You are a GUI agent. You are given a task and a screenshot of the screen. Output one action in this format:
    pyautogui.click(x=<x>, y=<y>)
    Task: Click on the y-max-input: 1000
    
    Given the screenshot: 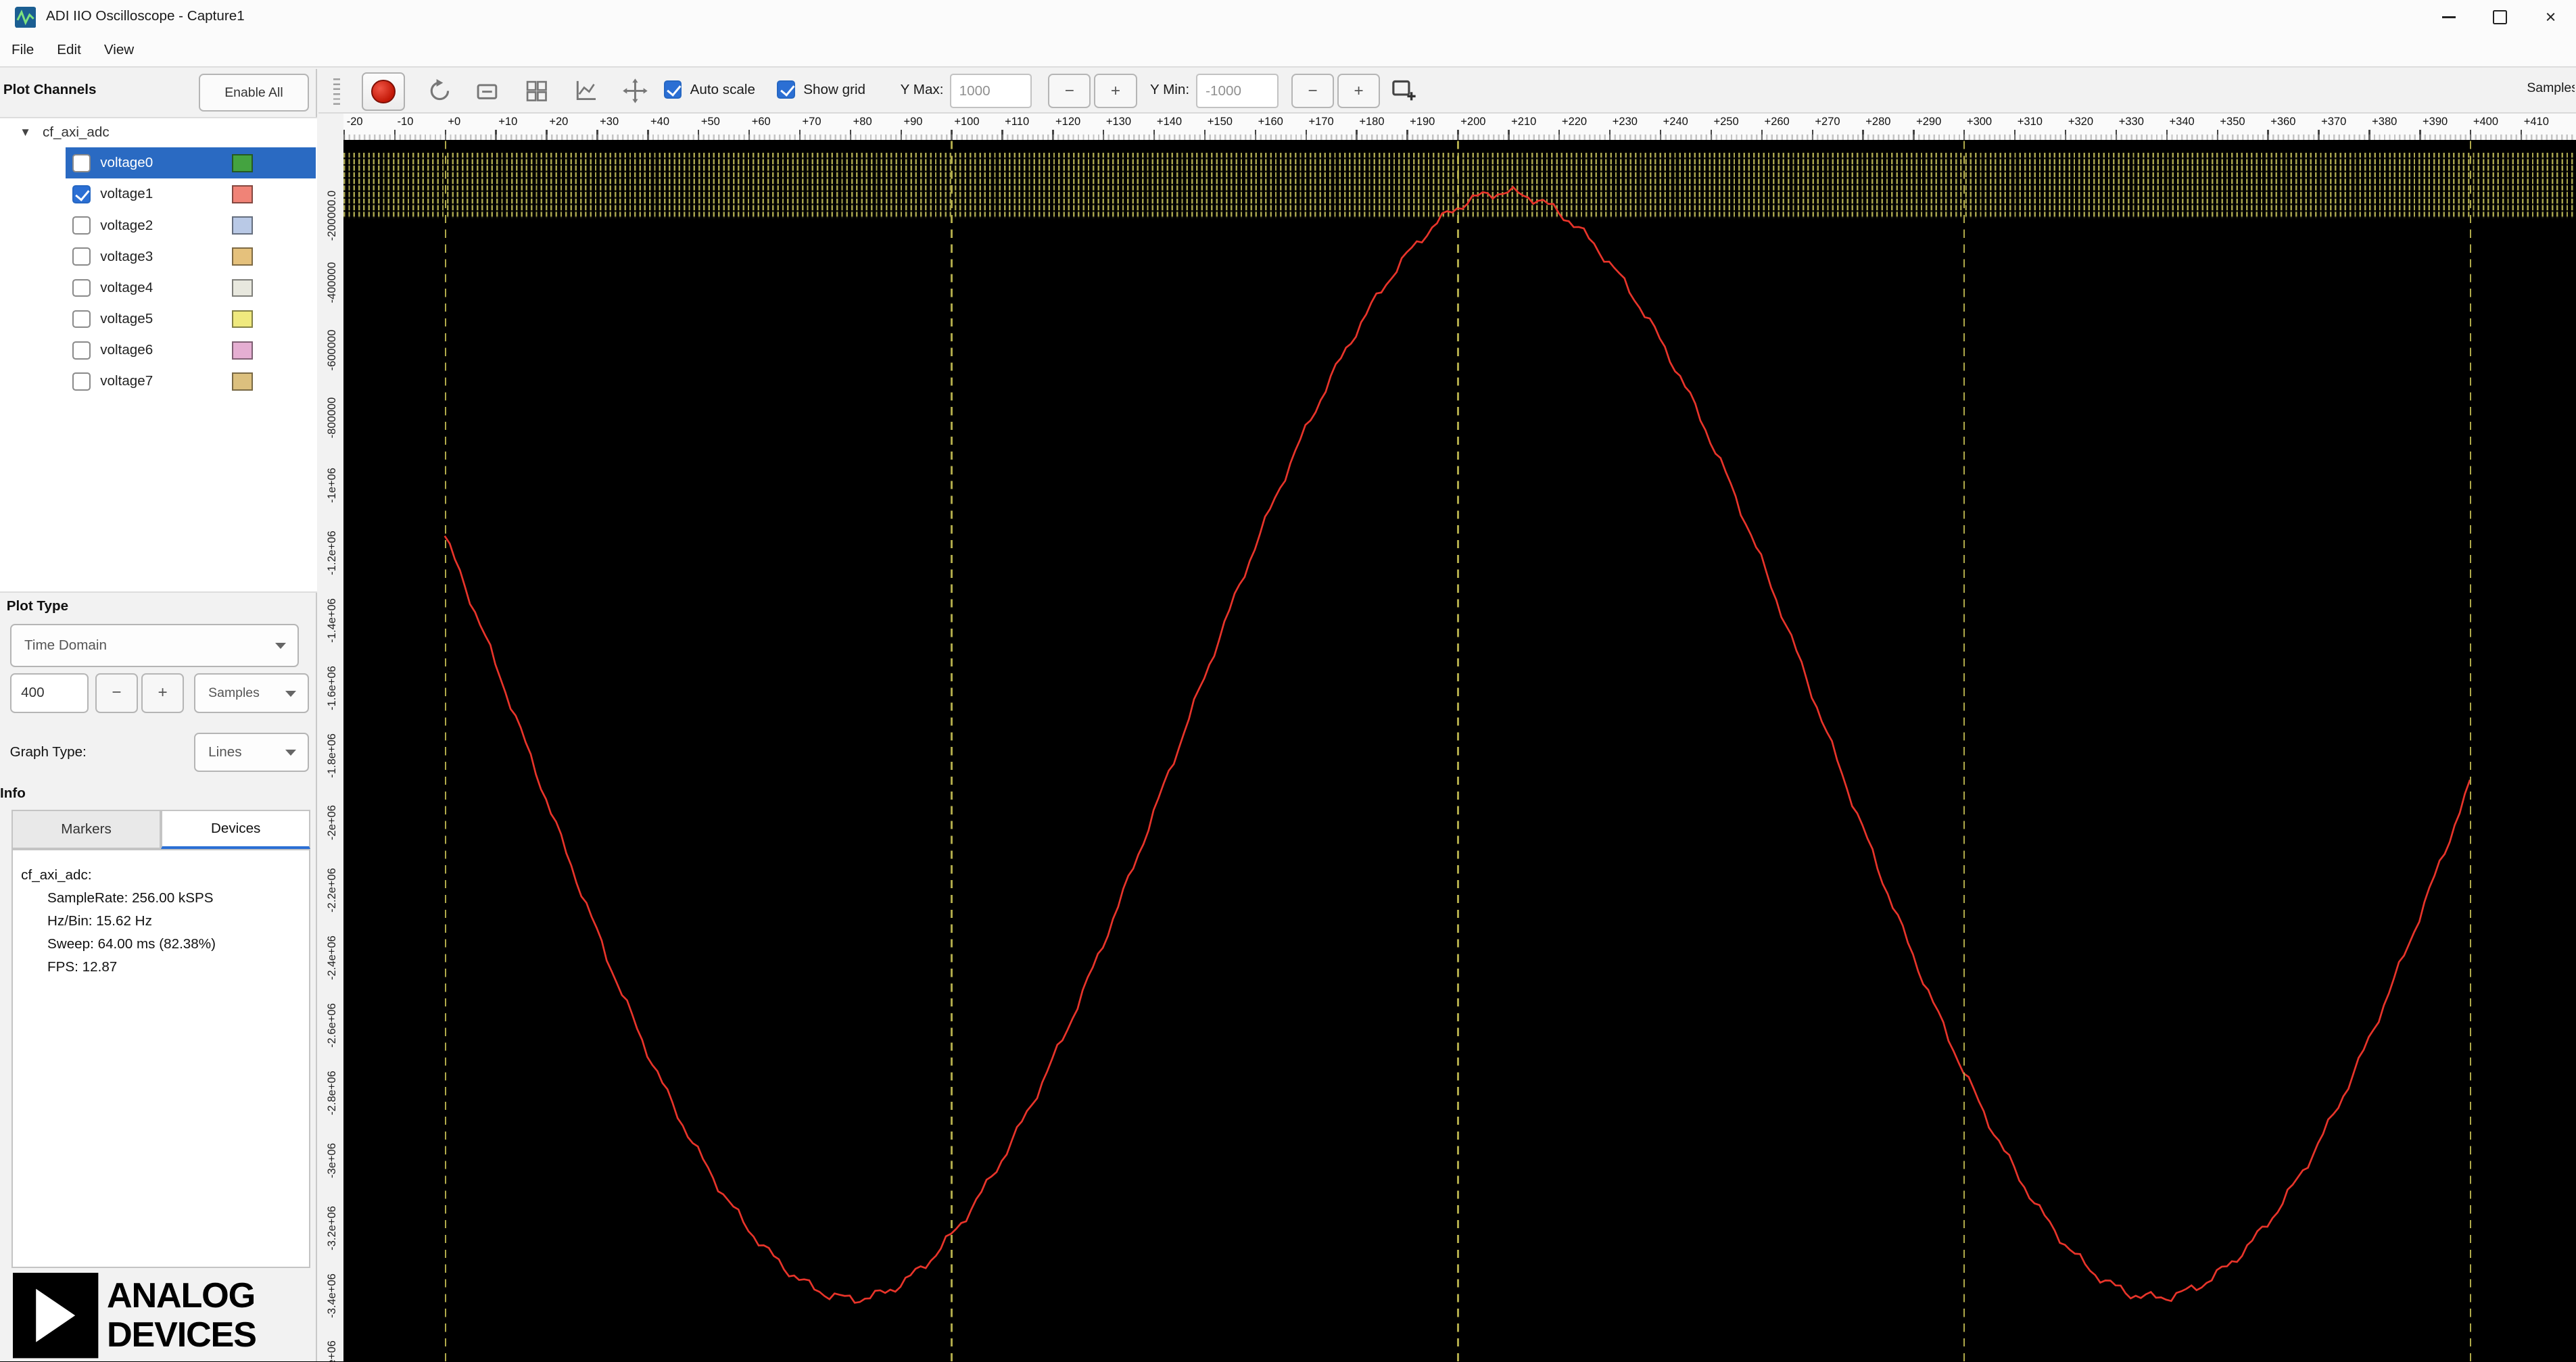 What is the action you would take?
    pyautogui.click(x=990, y=91)
    